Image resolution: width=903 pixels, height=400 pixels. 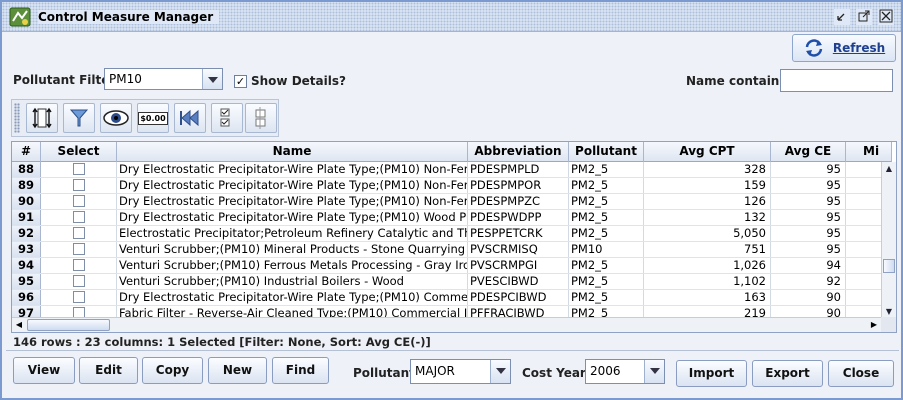 What do you see at coordinates (44, 370) in the screenshot?
I see `view-button: View` at bounding box center [44, 370].